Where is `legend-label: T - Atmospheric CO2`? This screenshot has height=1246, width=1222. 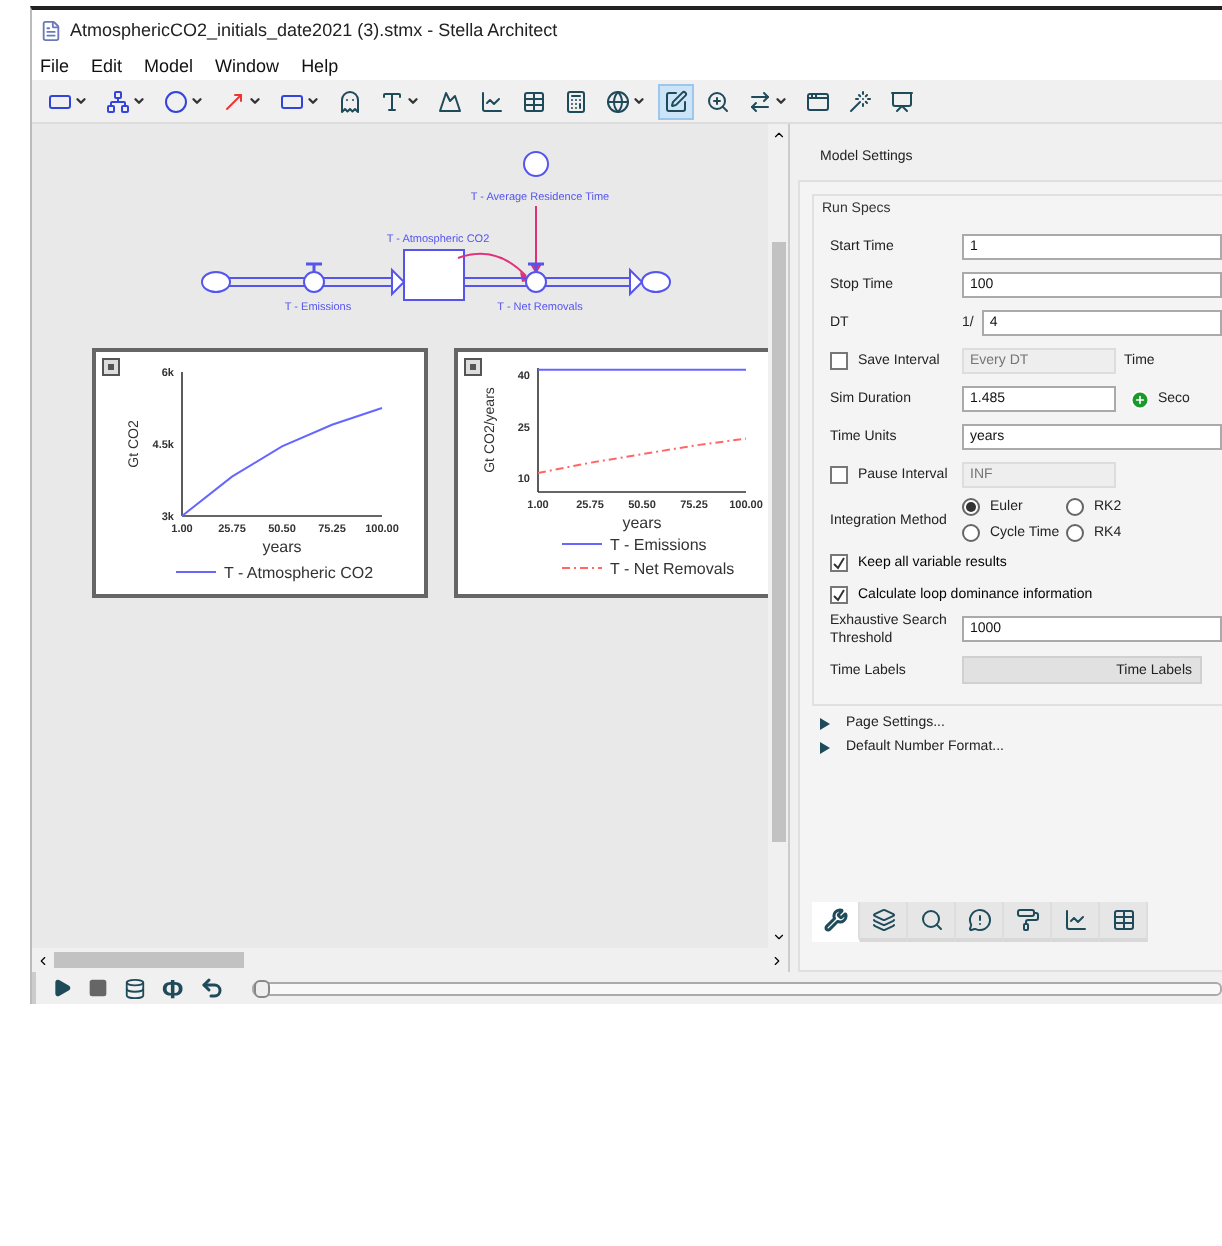
legend-label: T - Atmospheric CO2 is located at coordinates (299, 573).